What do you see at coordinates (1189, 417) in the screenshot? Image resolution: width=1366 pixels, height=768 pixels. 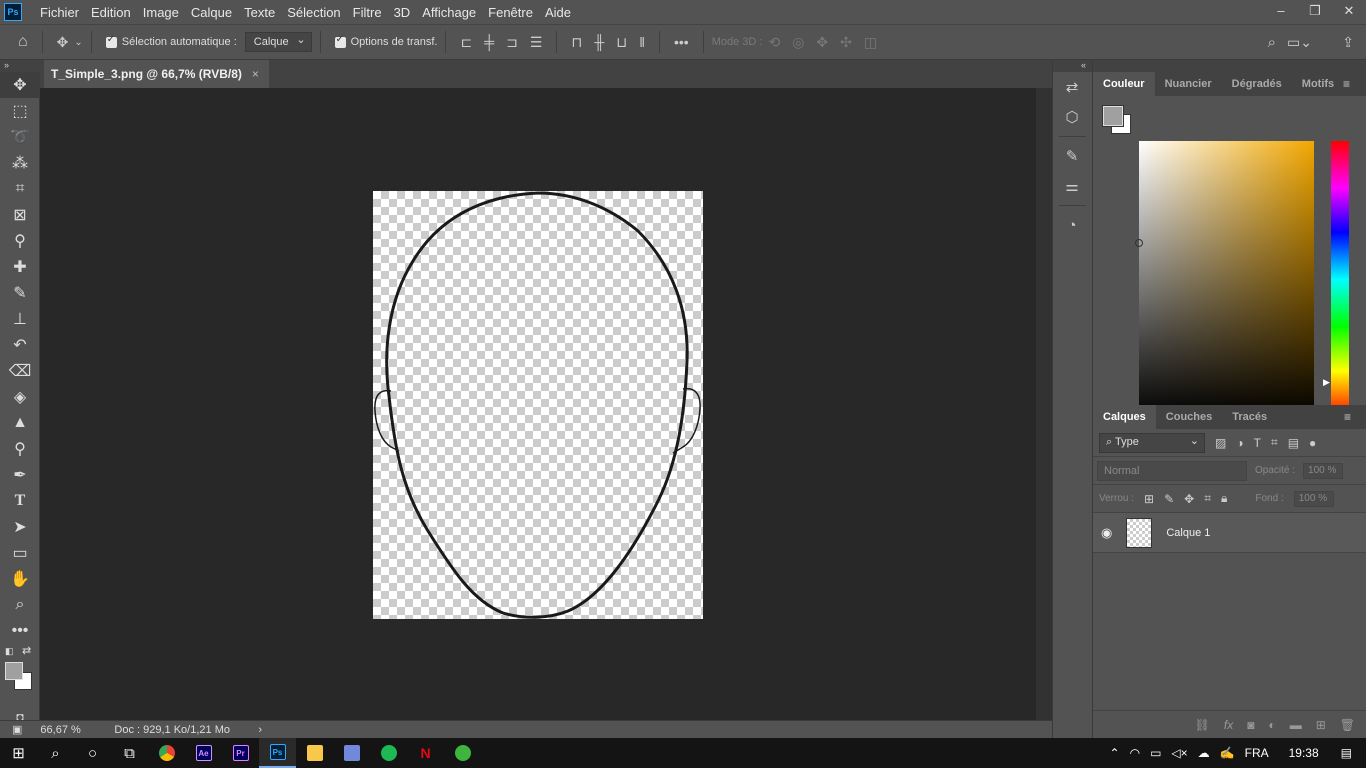 I see `tab-couches: Couches` at bounding box center [1189, 417].